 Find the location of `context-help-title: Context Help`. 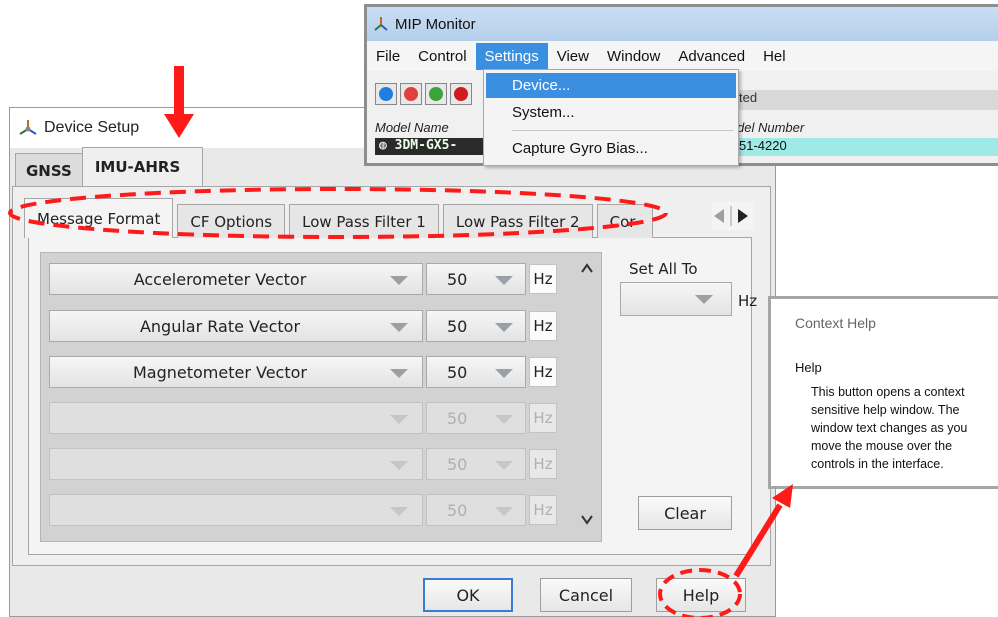

context-help-title: Context Help is located at coordinates (835, 323).